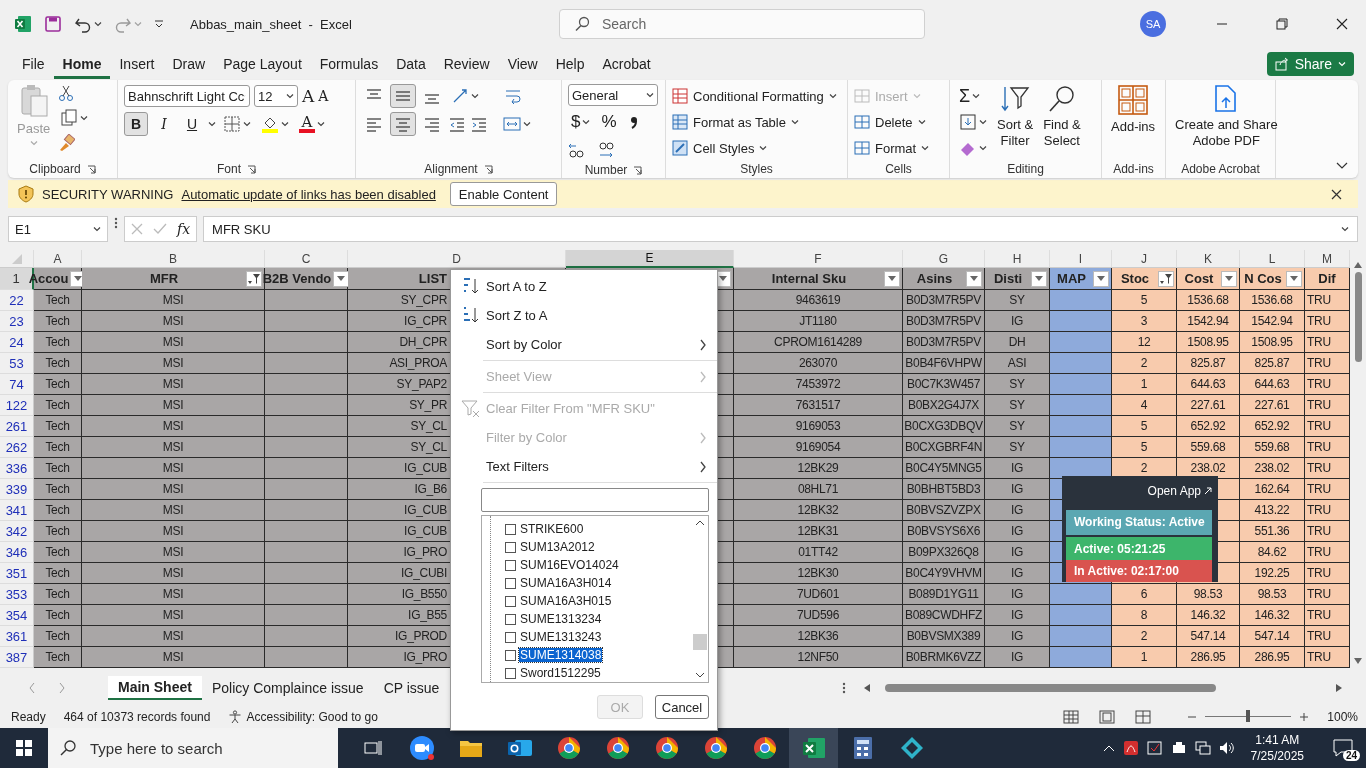  What do you see at coordinates (33, 64) in the screenshot?
I see `ribbon-tab: File` at bounding box center [33, 64].